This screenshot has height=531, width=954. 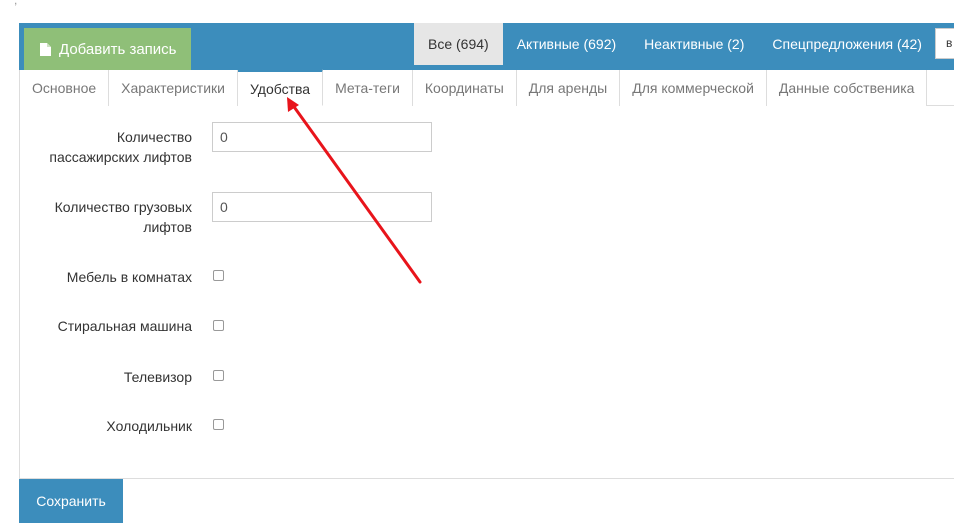 What do you see at coordinates (464, 88) in the screenshot?
I see `tab-coordinates: Координаты` at bounding box center [464, 88].